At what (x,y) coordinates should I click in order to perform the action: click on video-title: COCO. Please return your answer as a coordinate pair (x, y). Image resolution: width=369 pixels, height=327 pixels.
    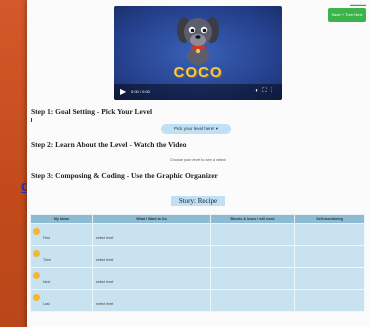
    Looking at the image, I should click on (198, 72).